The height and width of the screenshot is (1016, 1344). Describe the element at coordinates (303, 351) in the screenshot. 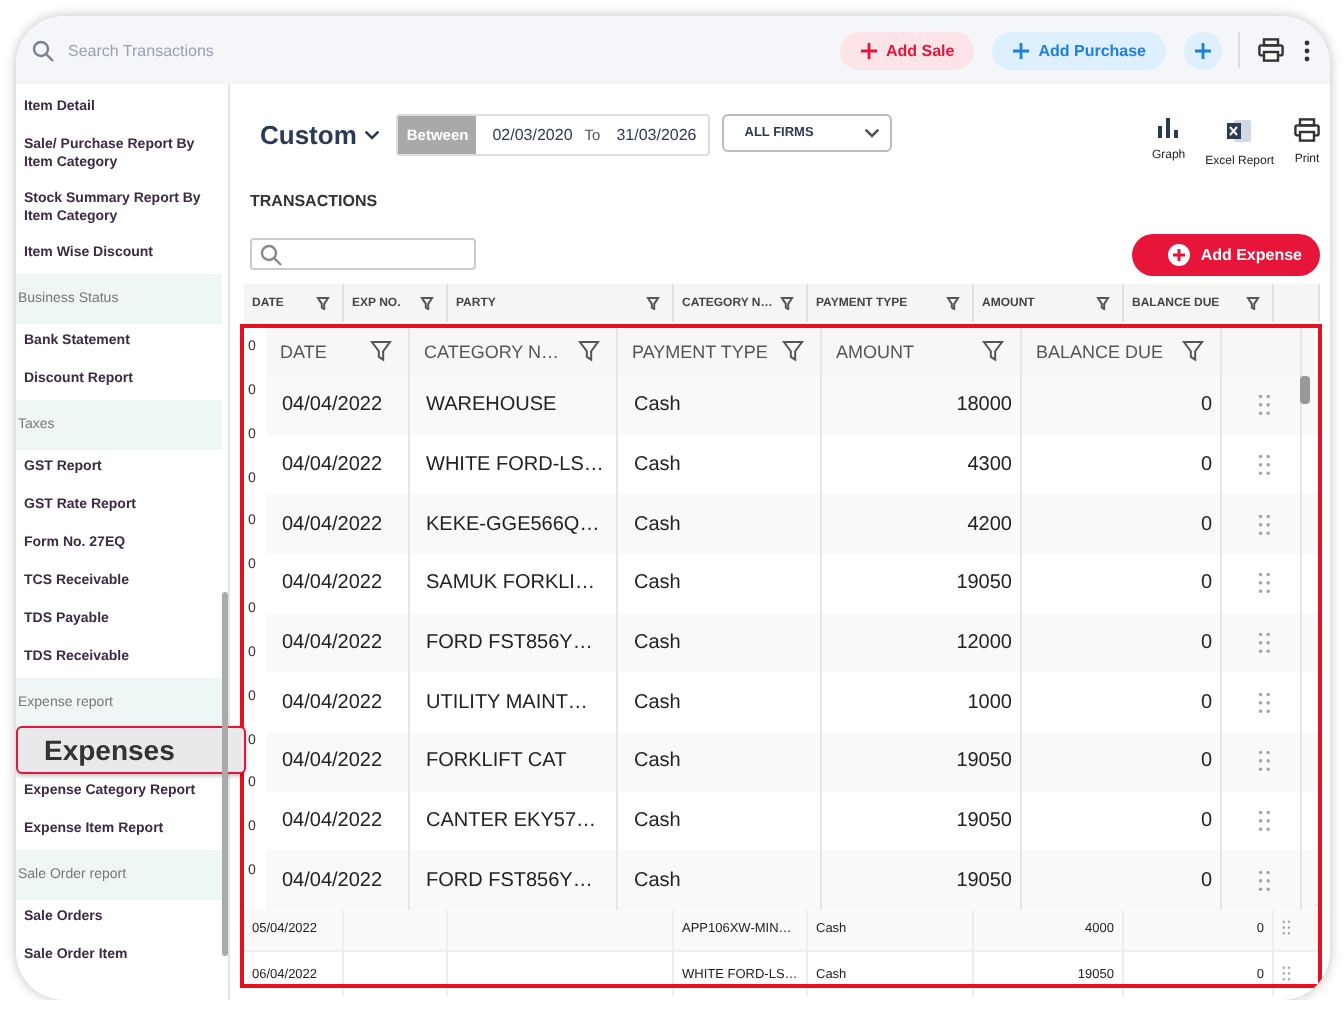

I see `column-header: DATE` at that location.